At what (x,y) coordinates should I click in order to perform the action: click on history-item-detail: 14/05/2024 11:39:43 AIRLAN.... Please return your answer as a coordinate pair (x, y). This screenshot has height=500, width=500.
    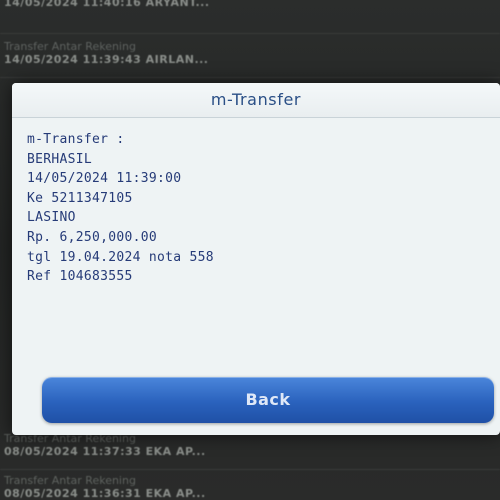
    Looking at the image, I should click on (106, 59).